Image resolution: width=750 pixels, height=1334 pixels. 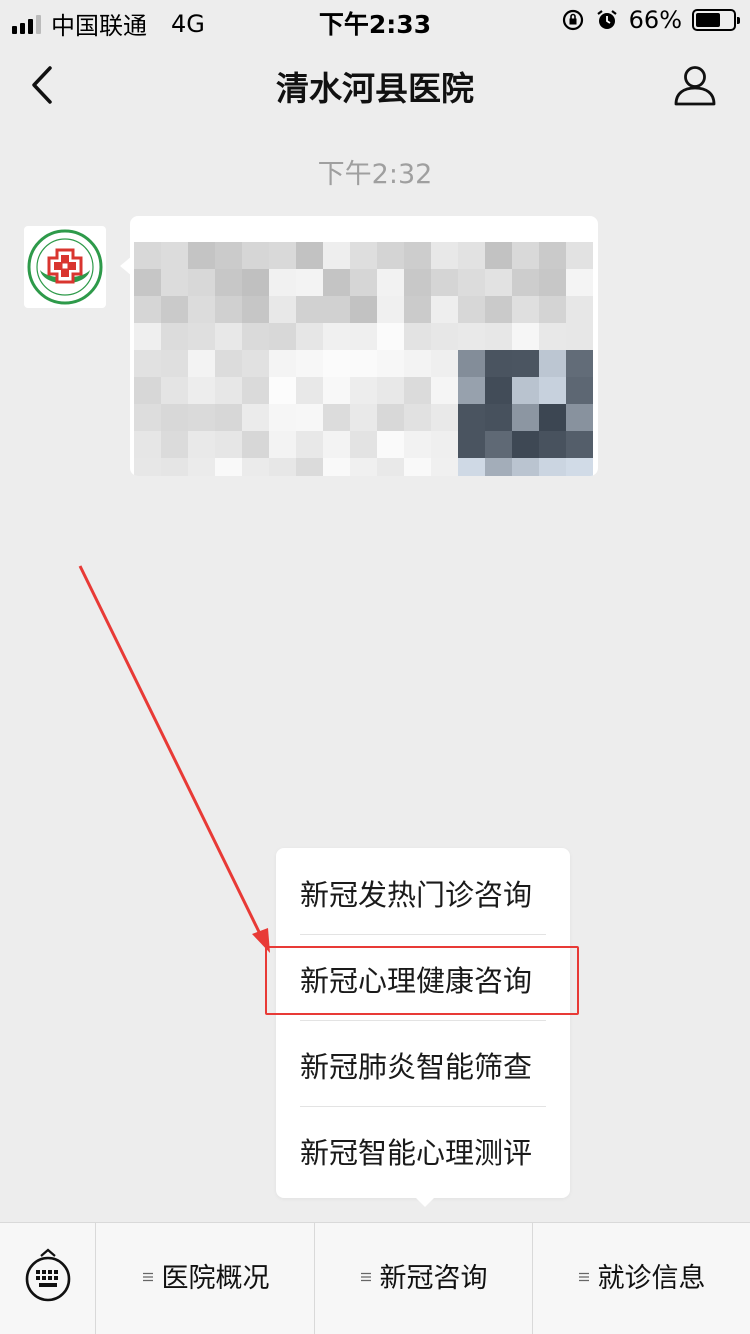 I want to click on page-title: 清水河县医院, so click(x=375, y=88).